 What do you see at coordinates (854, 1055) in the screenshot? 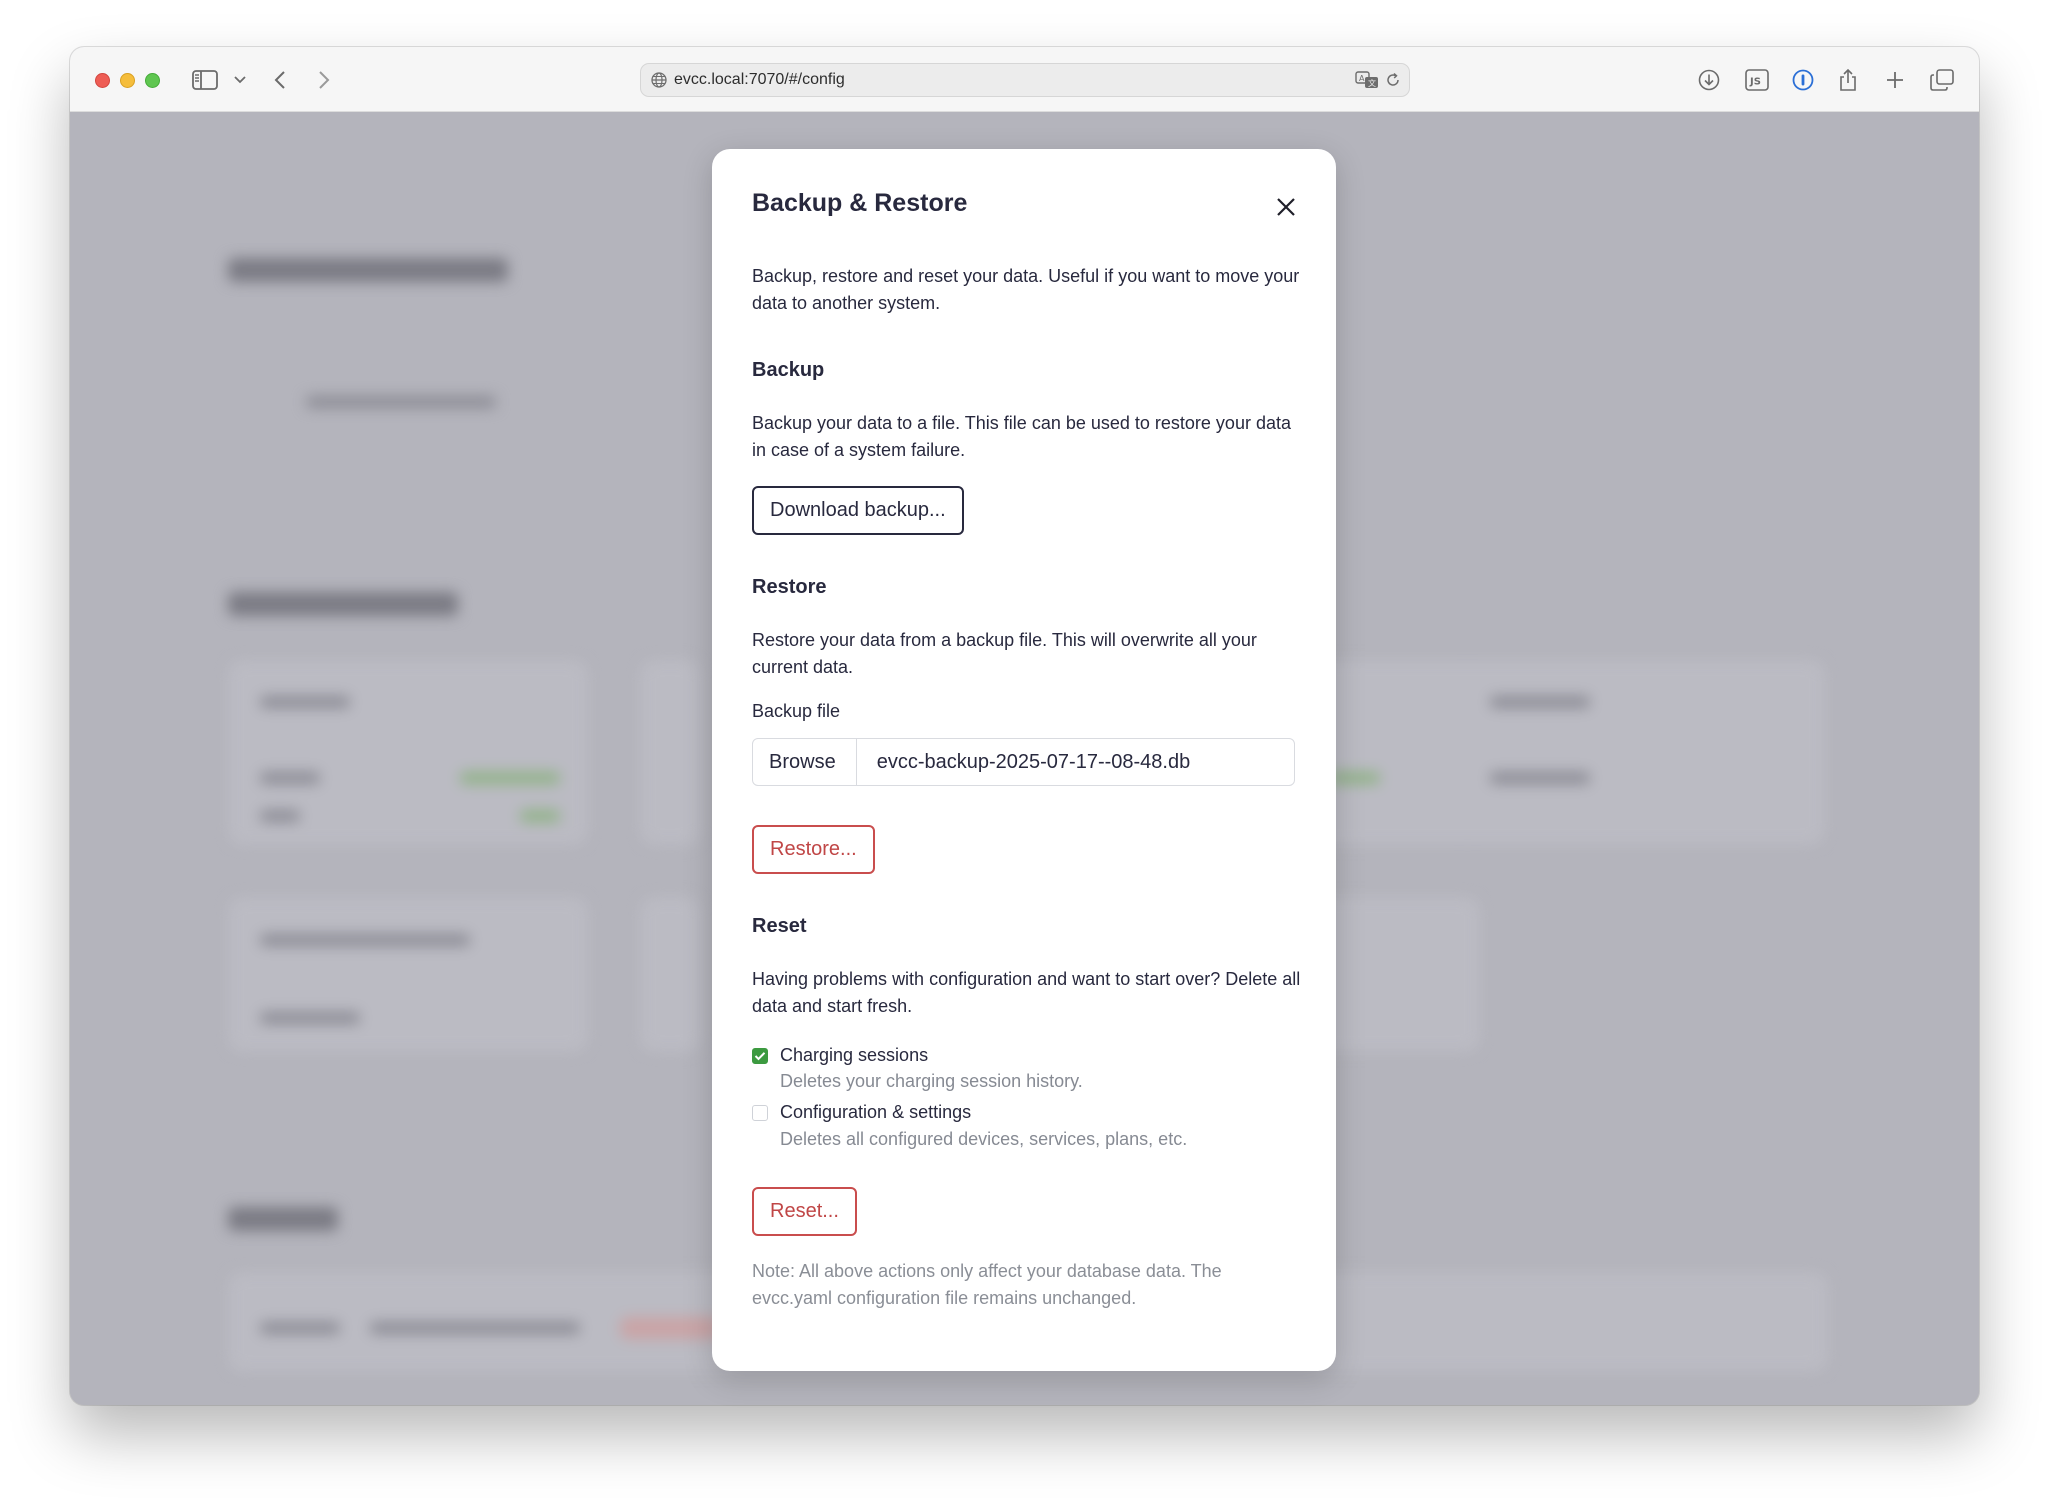
I see `charging-sessions-label: Charging sessions` at bounding box center [854, 1055].